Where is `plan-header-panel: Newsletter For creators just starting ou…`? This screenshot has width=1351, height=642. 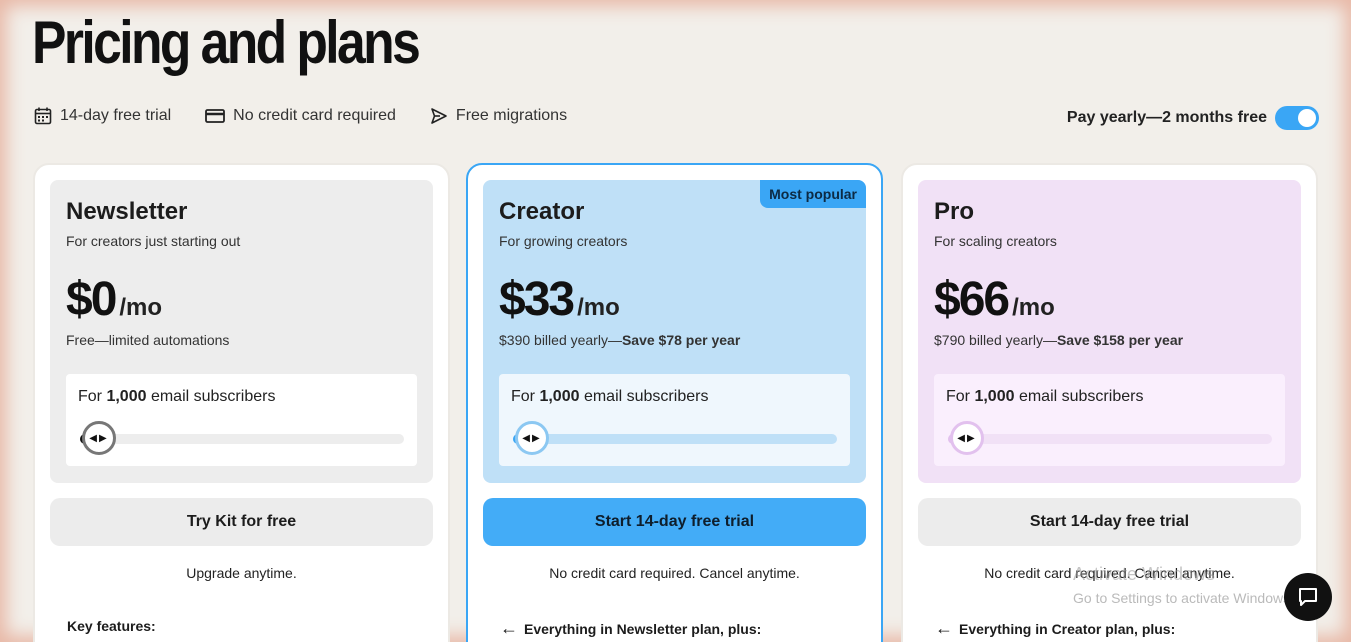
plan-header-panel: Newsletter For creators just starting ou… is located at coordinates (241, 331).